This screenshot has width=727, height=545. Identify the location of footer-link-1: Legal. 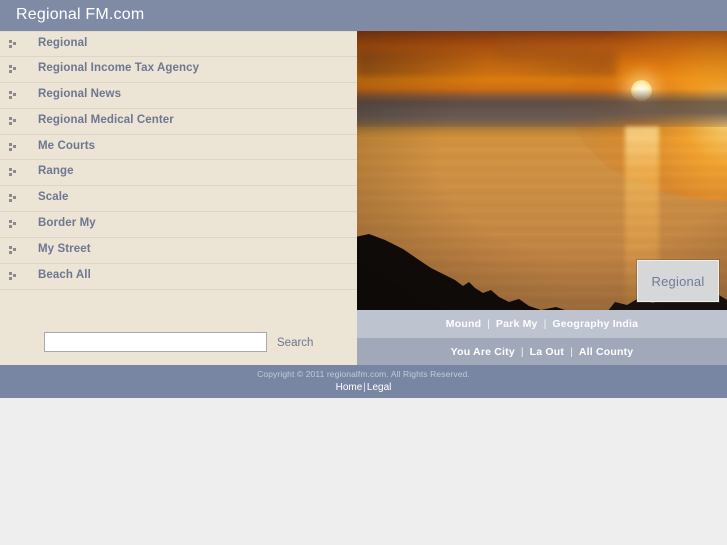
(379, 387).